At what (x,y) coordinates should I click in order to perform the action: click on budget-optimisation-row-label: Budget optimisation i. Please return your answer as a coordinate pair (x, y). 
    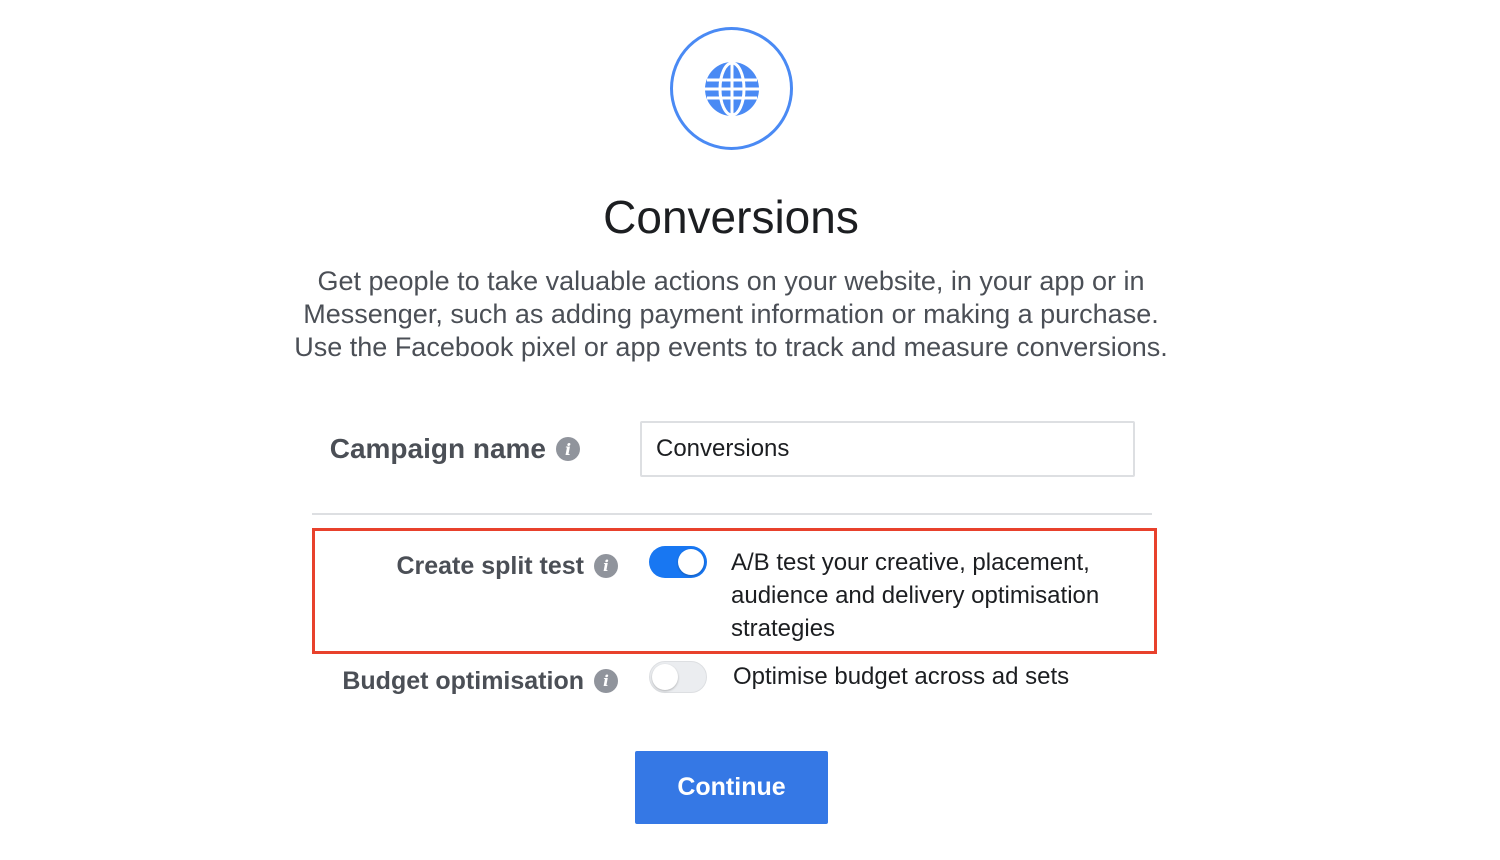
    Looking at the image, I should click on (459, 681).